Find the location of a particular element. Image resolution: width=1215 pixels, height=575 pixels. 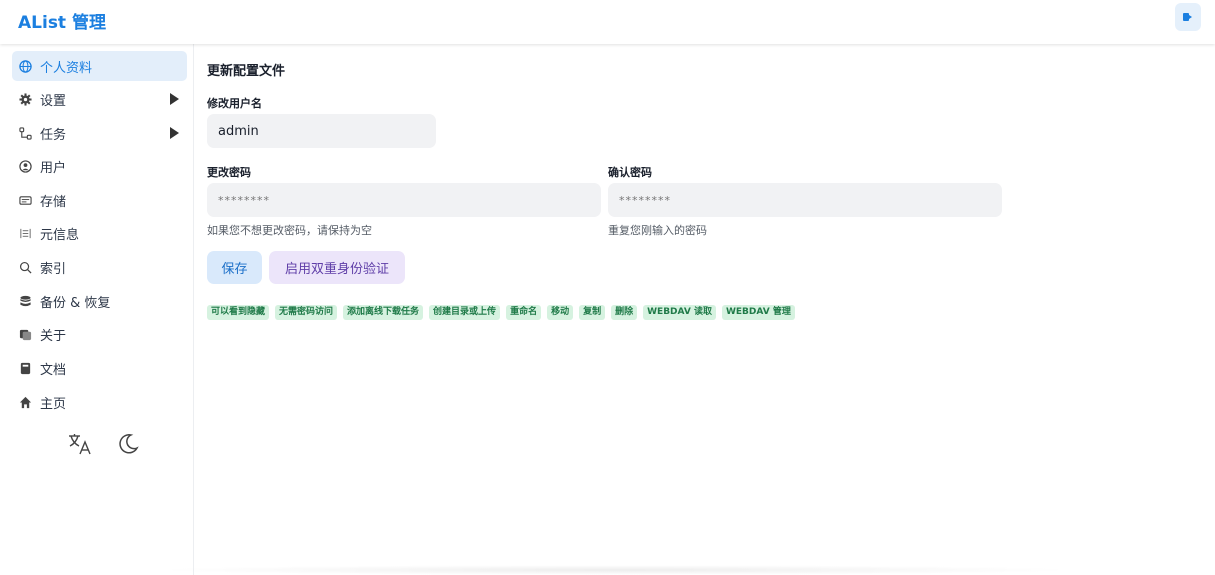

password-input is located at coordinates (404, 200).